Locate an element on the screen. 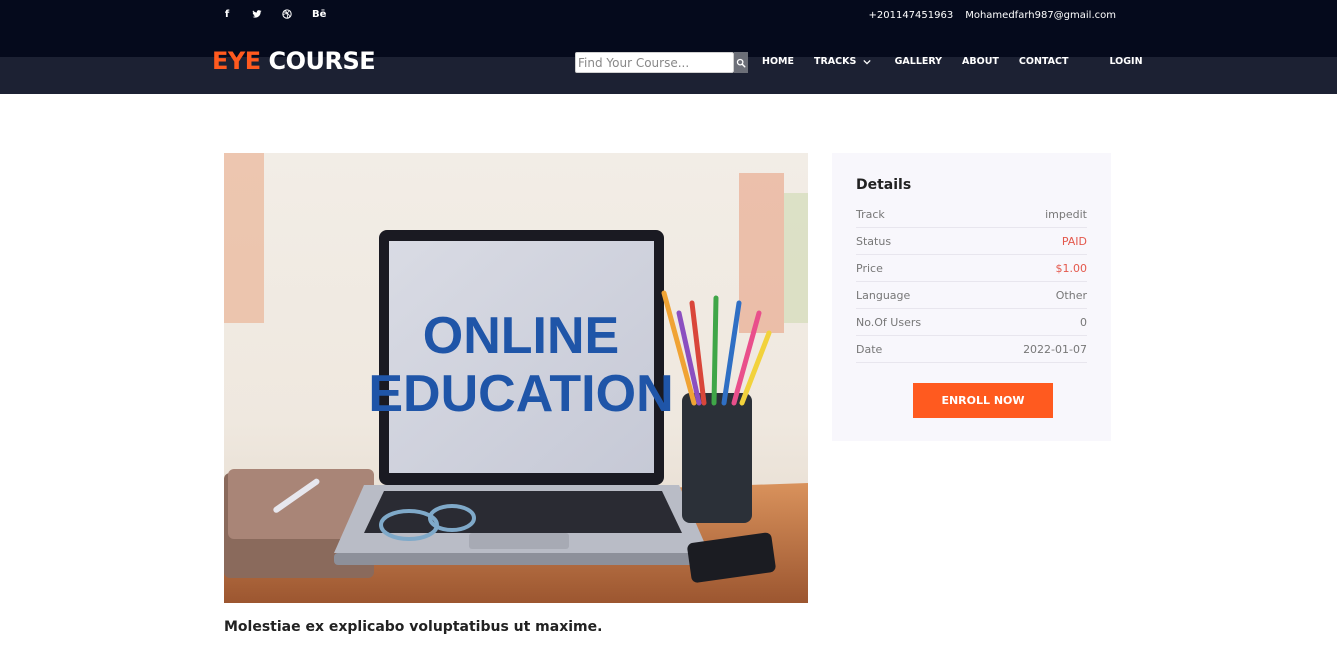 This screenshot has width=1337, height=656. detail-label: Status is located at coordinates (874, 241).